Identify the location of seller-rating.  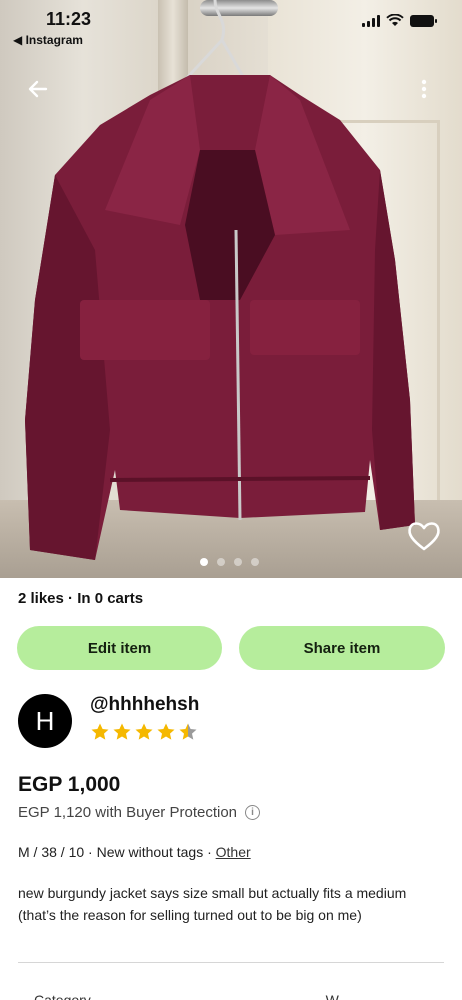
(144, 732).